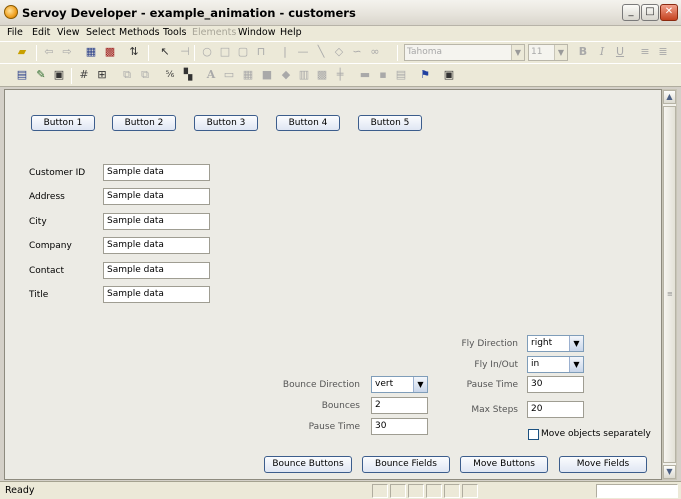  I want to click on move-separately-checkbox, so click(533, 434).